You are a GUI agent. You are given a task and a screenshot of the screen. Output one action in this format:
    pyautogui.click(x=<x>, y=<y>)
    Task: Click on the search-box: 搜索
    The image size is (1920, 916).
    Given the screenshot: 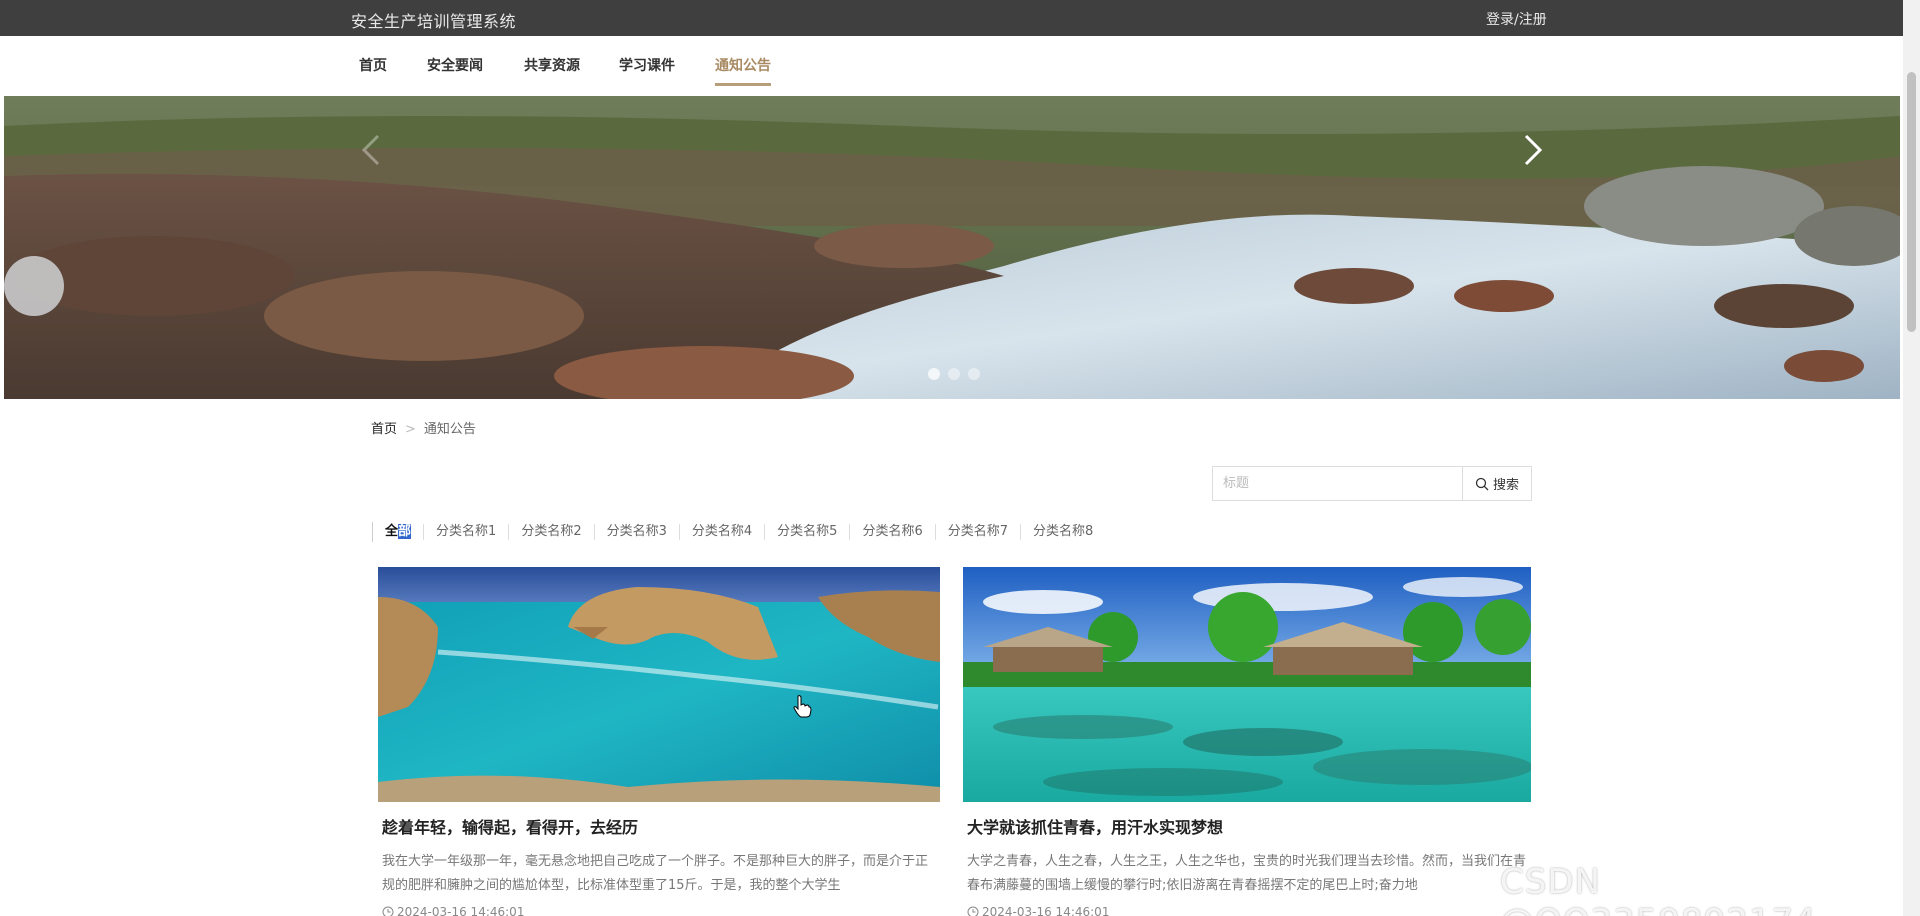 What is the action you would take?
    pyautogui.click(x=1372, y=483)
    